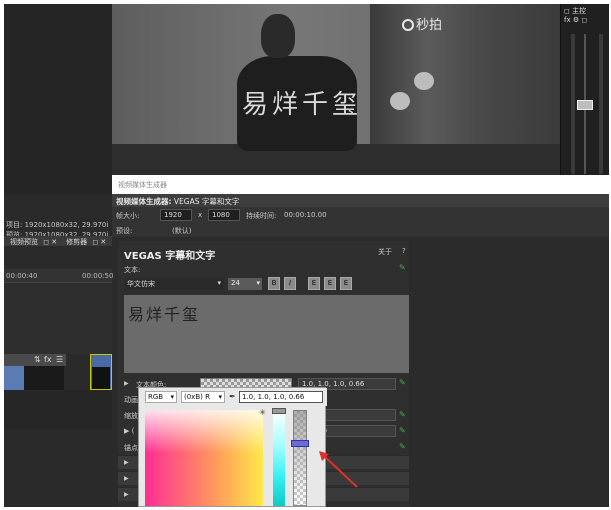  I want to click on animation-label: 动画, so click(131, 400).